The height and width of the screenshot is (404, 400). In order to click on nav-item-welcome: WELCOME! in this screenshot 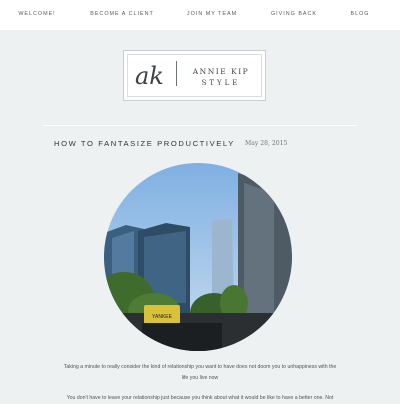, I will do `click(36, 14)`.